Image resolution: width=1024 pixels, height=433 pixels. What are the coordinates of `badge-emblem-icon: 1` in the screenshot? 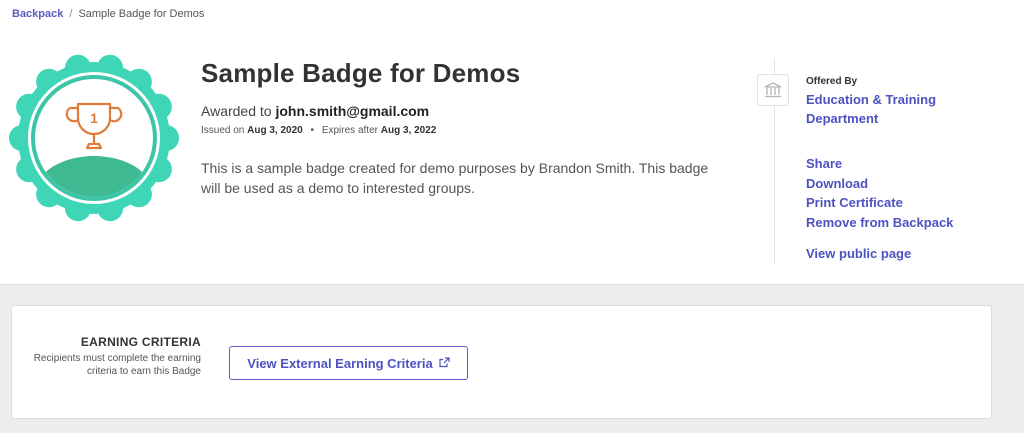 It's located at (94, 138).